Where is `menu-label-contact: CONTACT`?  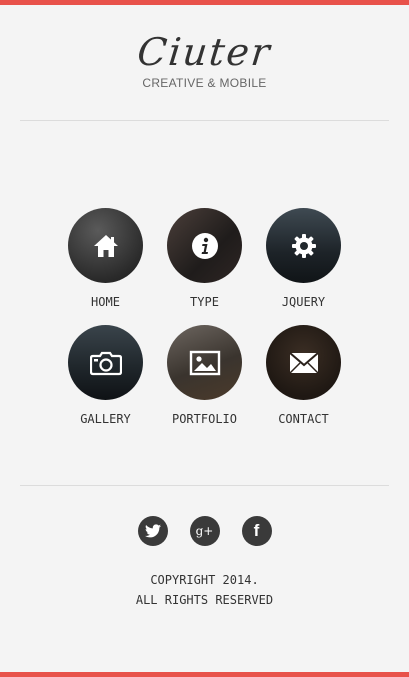 menu-label-contact: CONTACT is located at coordinates (303, 419).